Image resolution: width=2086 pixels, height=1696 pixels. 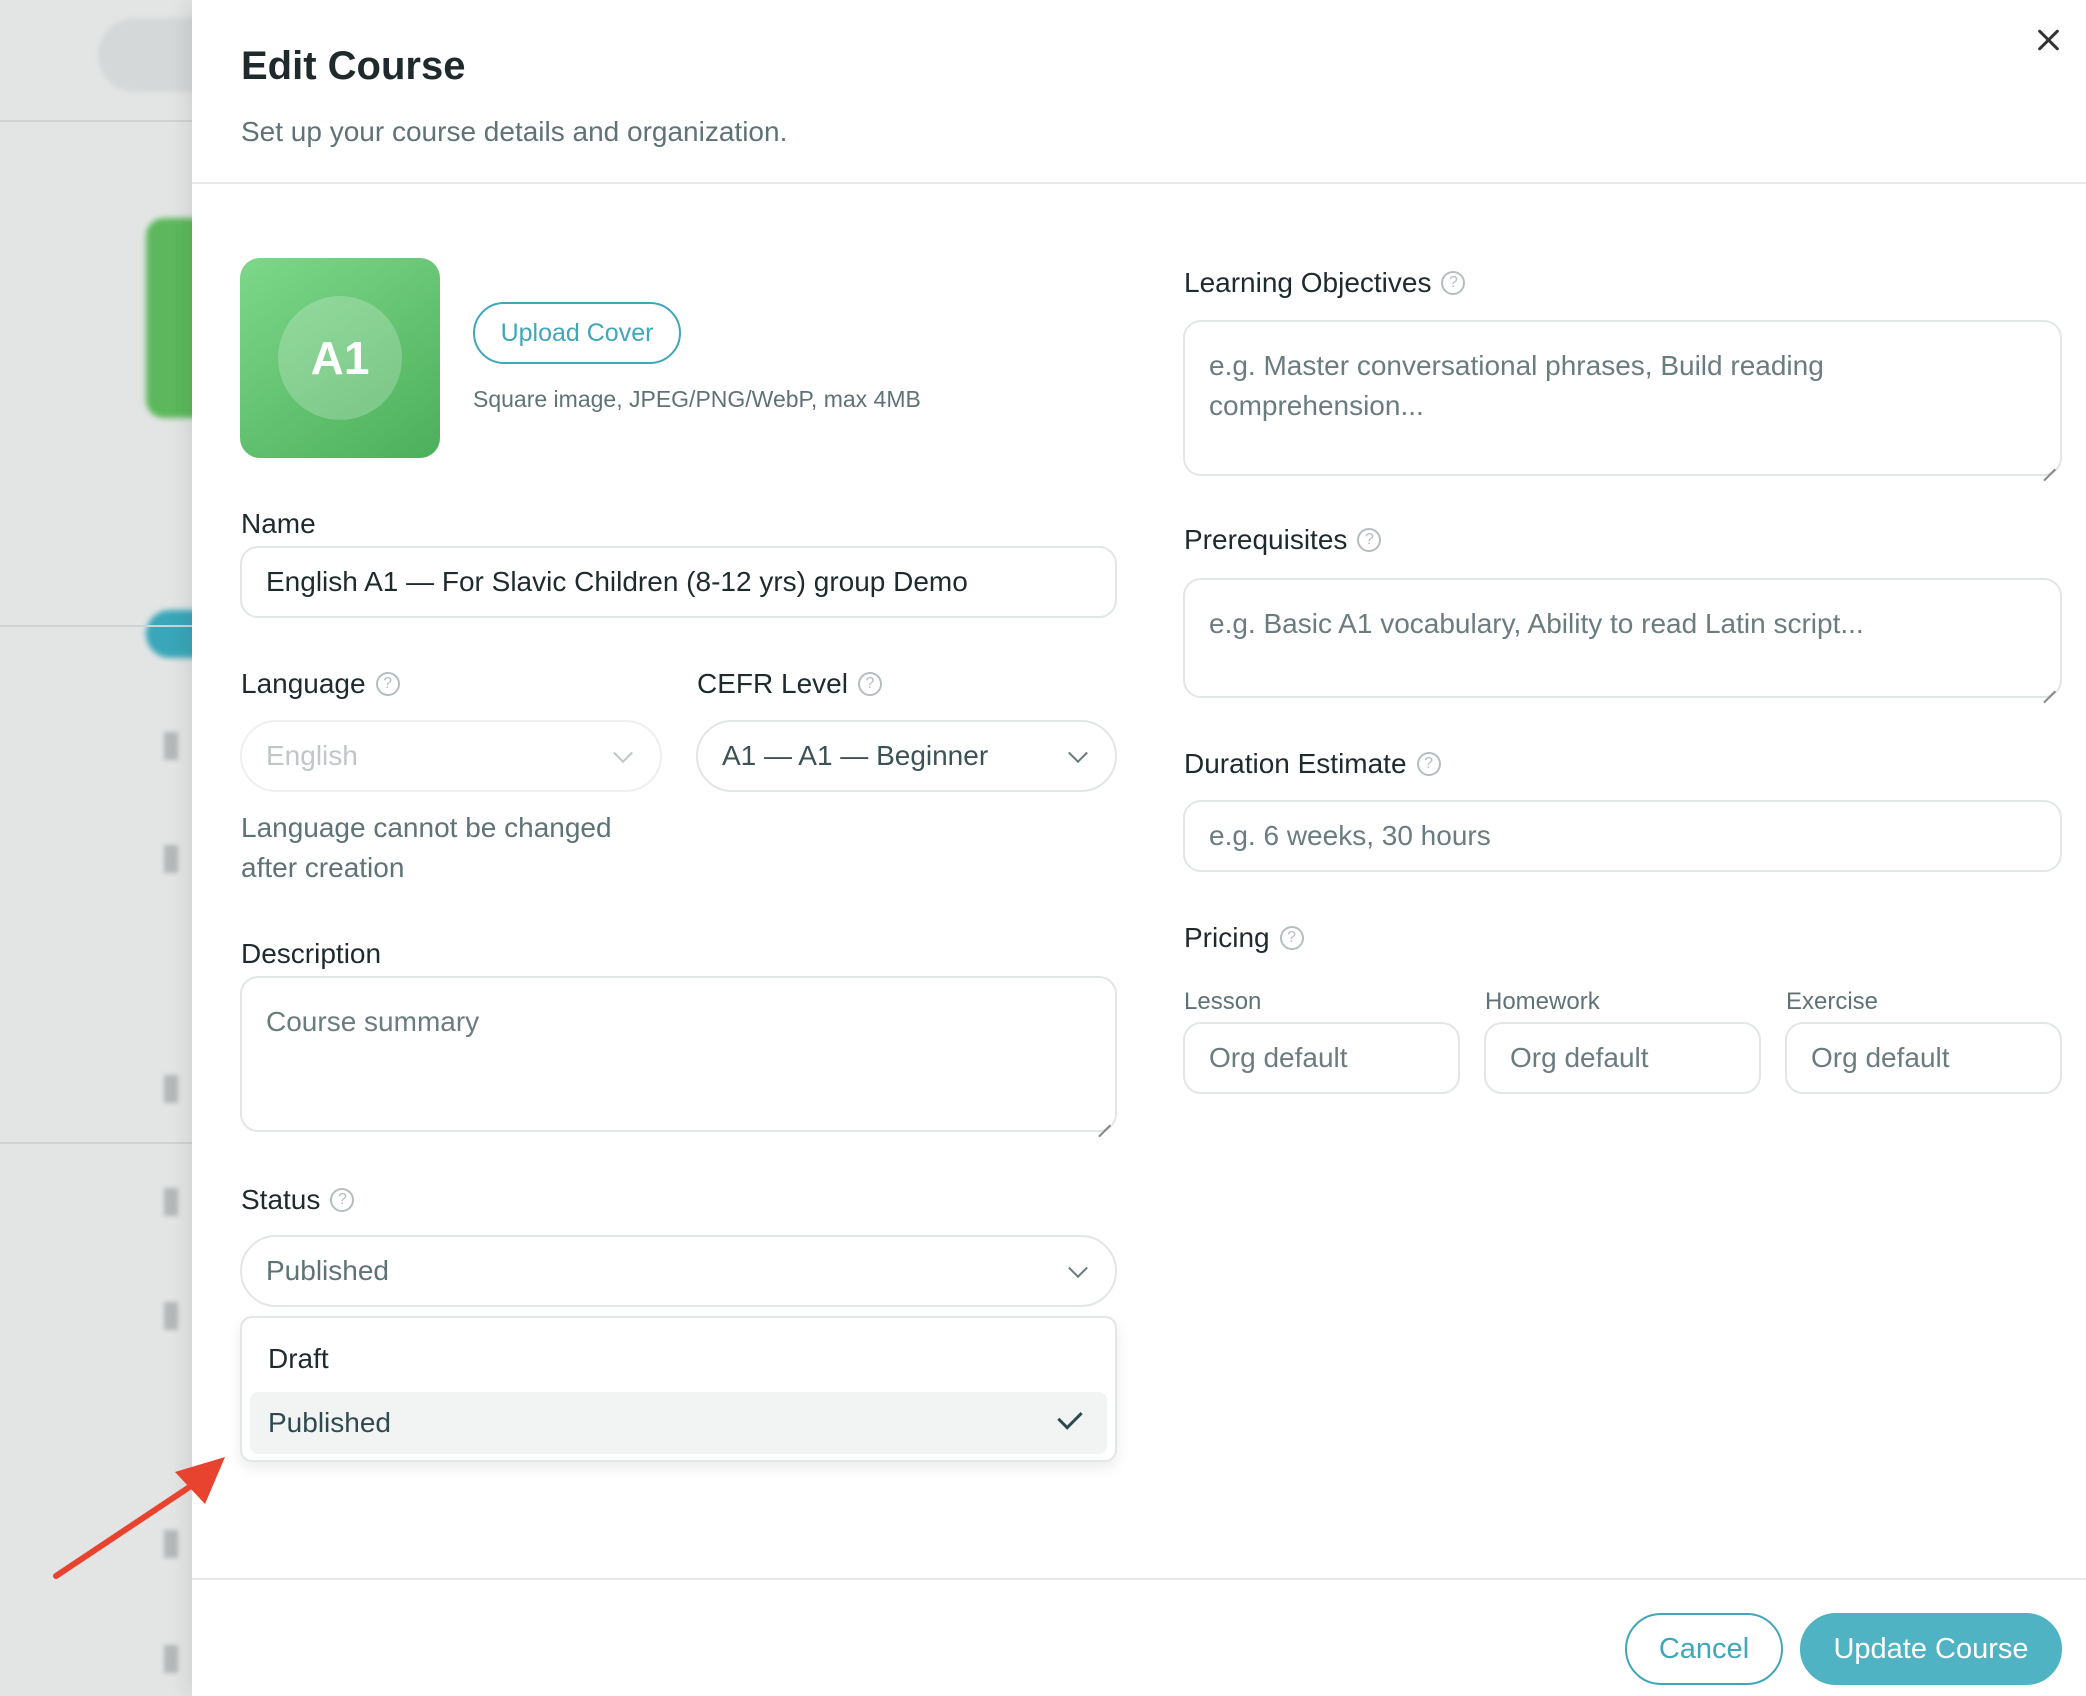 What do you see at coordinates (772, 683) in the screenshot?
I see `cefr-label-text: CEFR Level` at bounding box center [772, 683].